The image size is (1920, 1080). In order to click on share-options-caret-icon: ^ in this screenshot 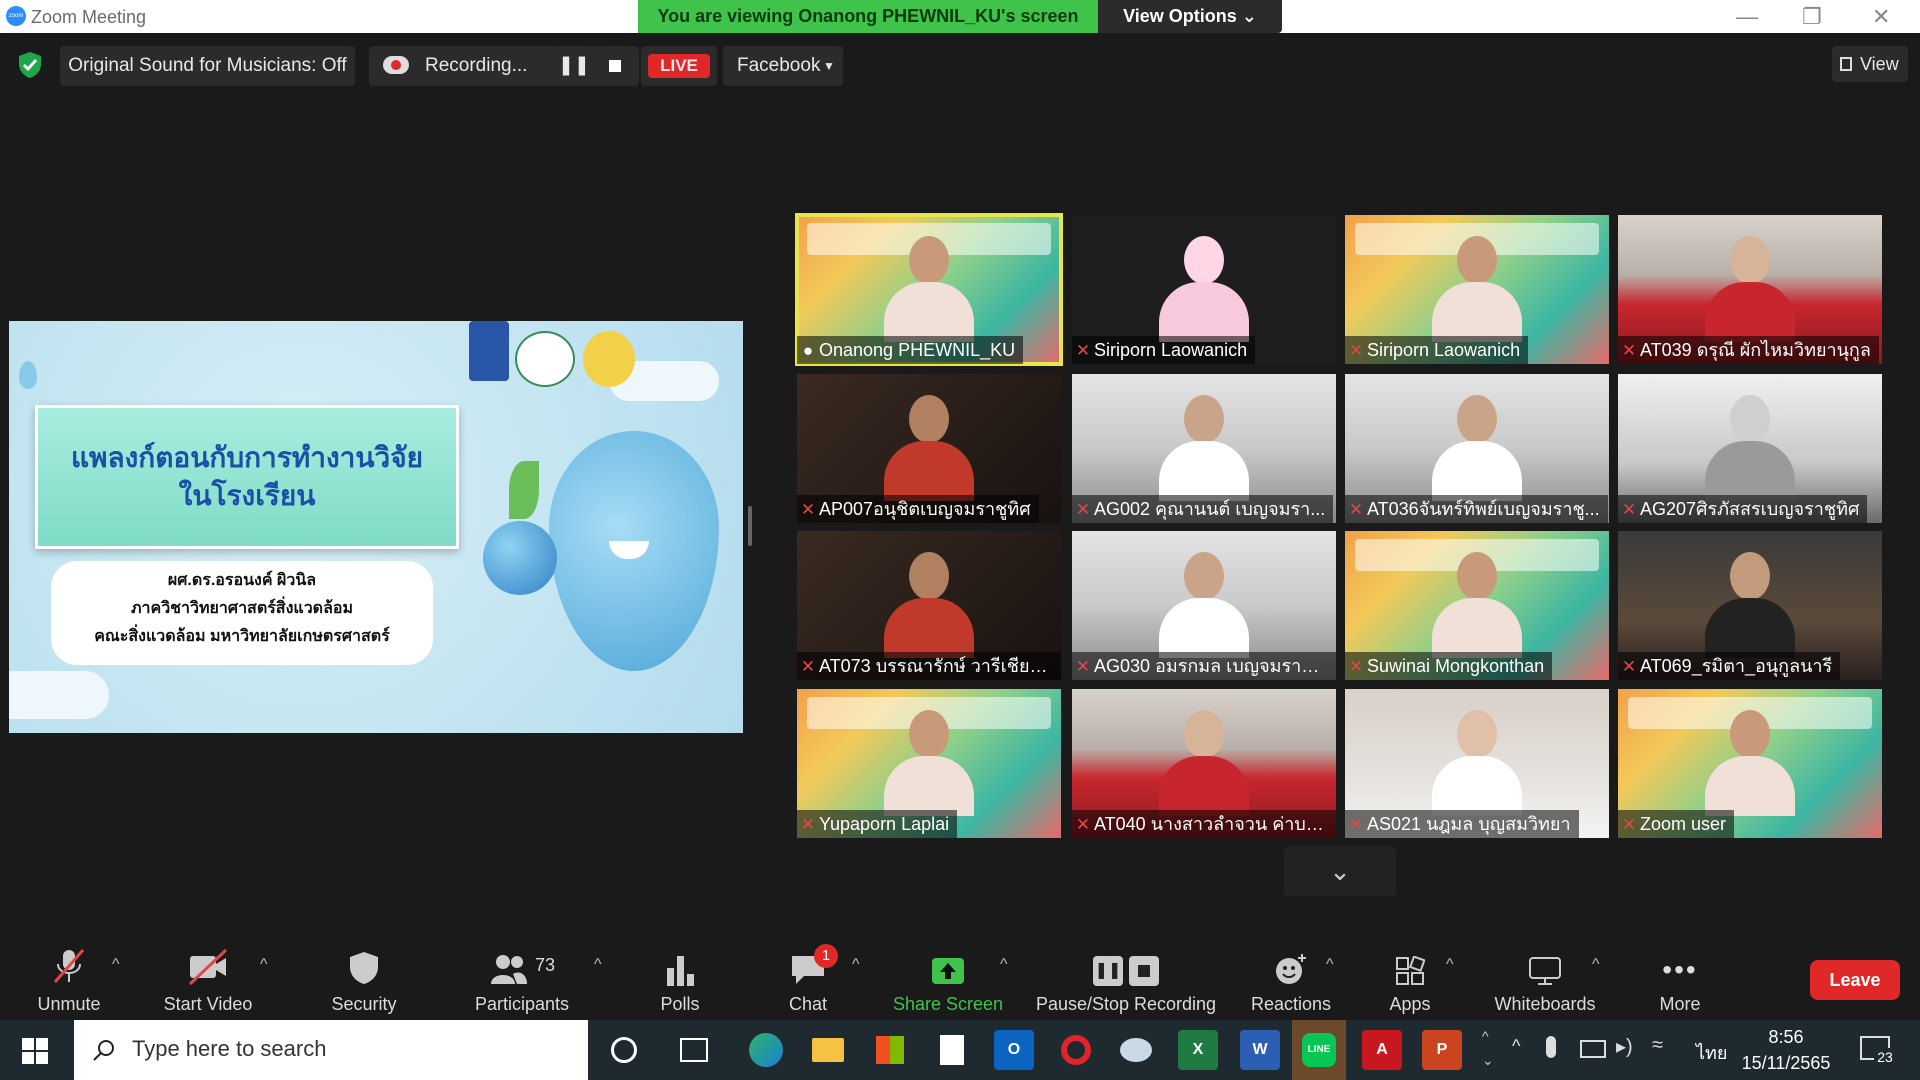, I will do `click(1004, 965)`.